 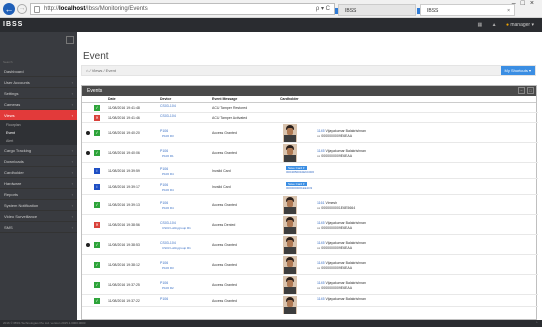 I want to click on save-card-popup: Save Card ▾ 0000000001EE1D3, so click(x=299, y=186).